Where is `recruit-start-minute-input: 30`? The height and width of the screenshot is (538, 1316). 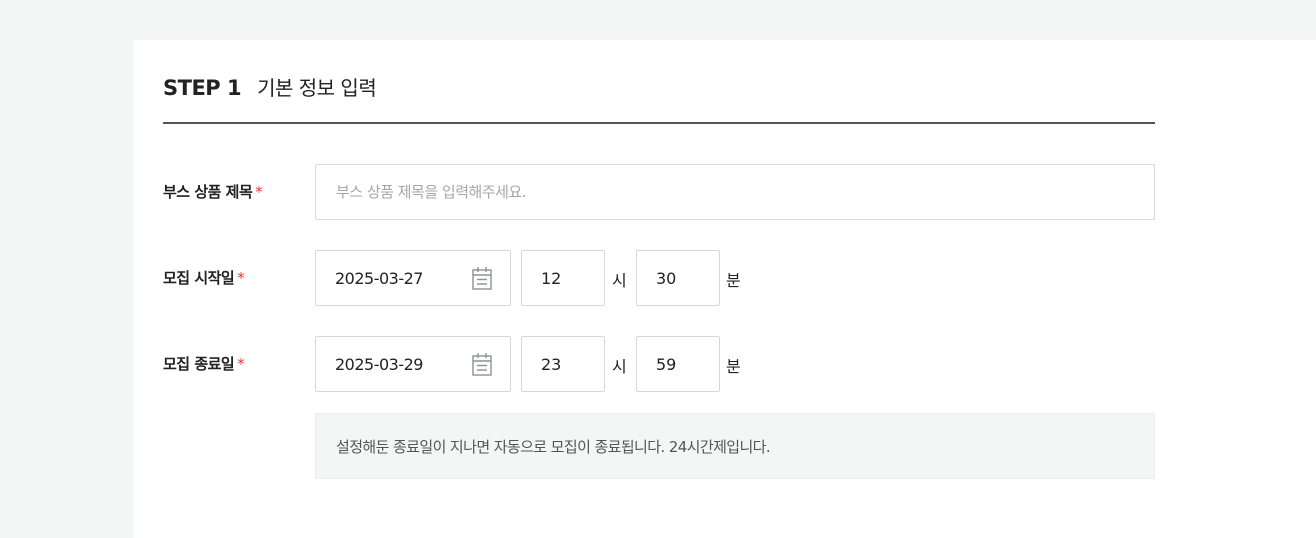
recruit-start-minute-input: 30 is located at coordinates (678, 278).